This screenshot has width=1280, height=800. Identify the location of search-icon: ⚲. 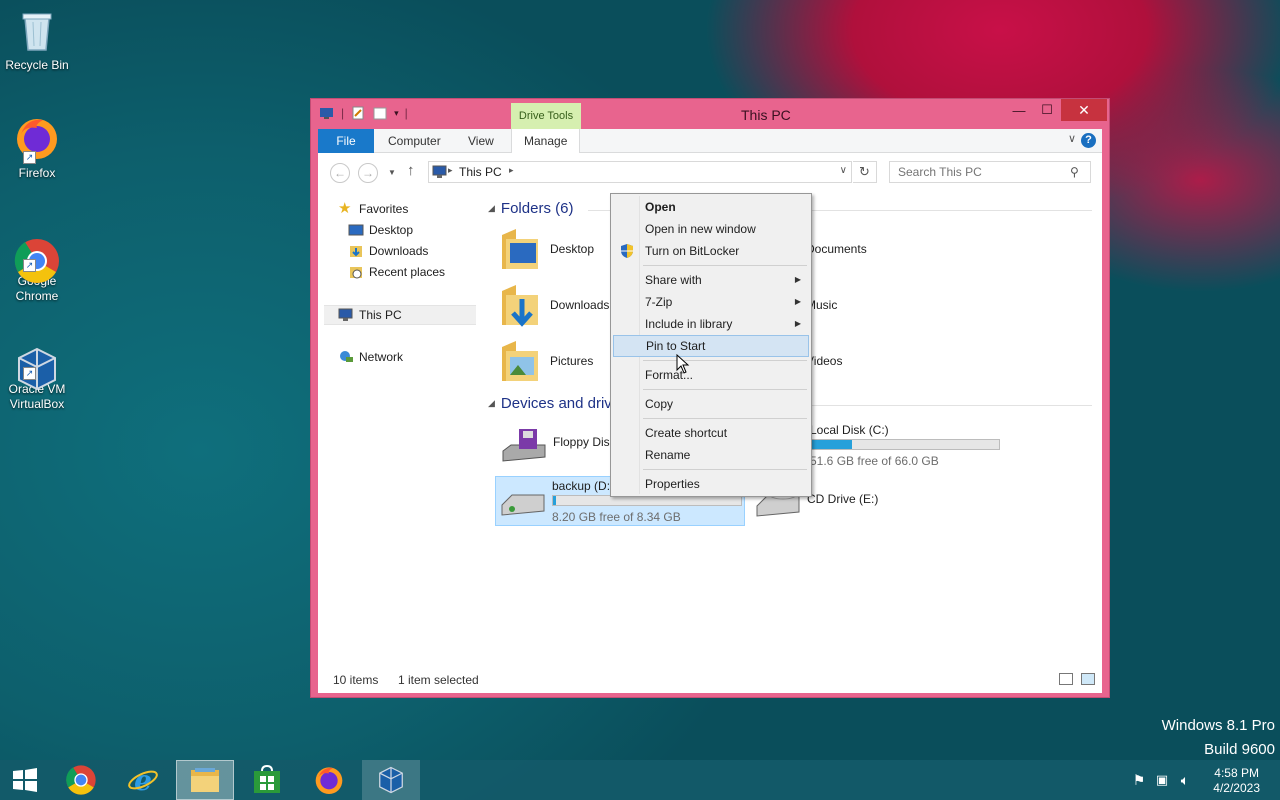
(1074, 172).